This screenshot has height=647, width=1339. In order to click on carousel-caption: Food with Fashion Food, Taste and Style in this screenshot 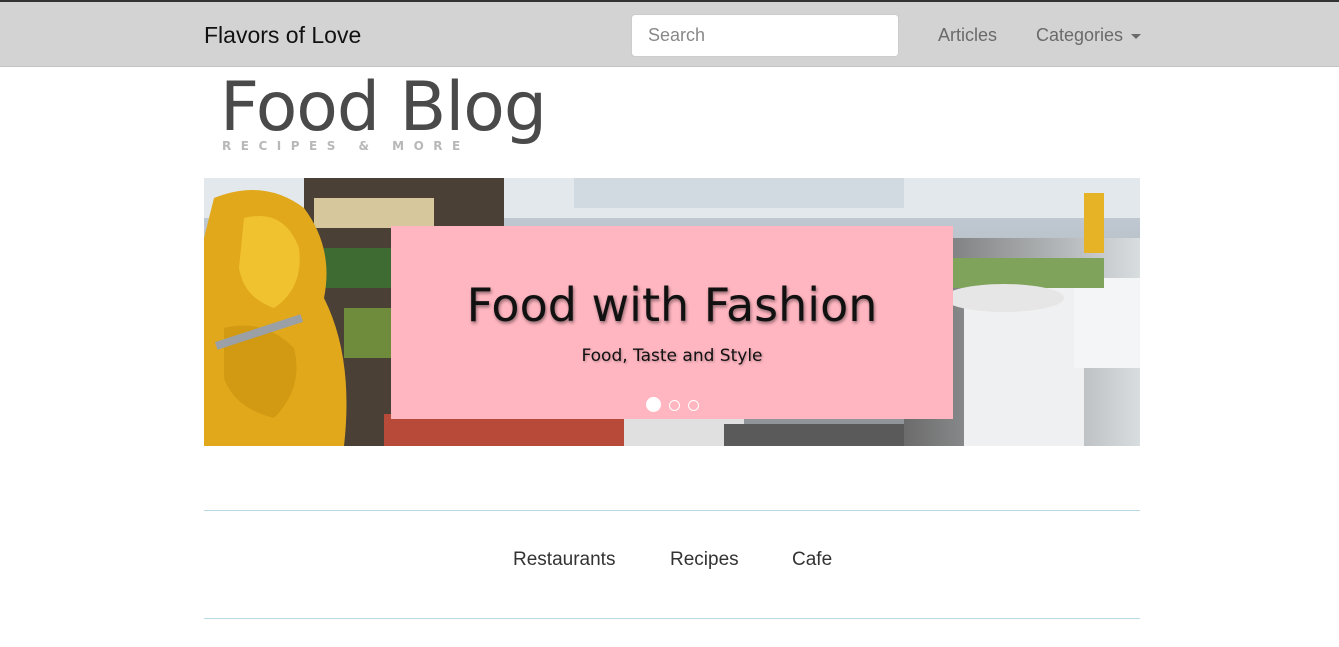, I will do `click(672, 322)`.